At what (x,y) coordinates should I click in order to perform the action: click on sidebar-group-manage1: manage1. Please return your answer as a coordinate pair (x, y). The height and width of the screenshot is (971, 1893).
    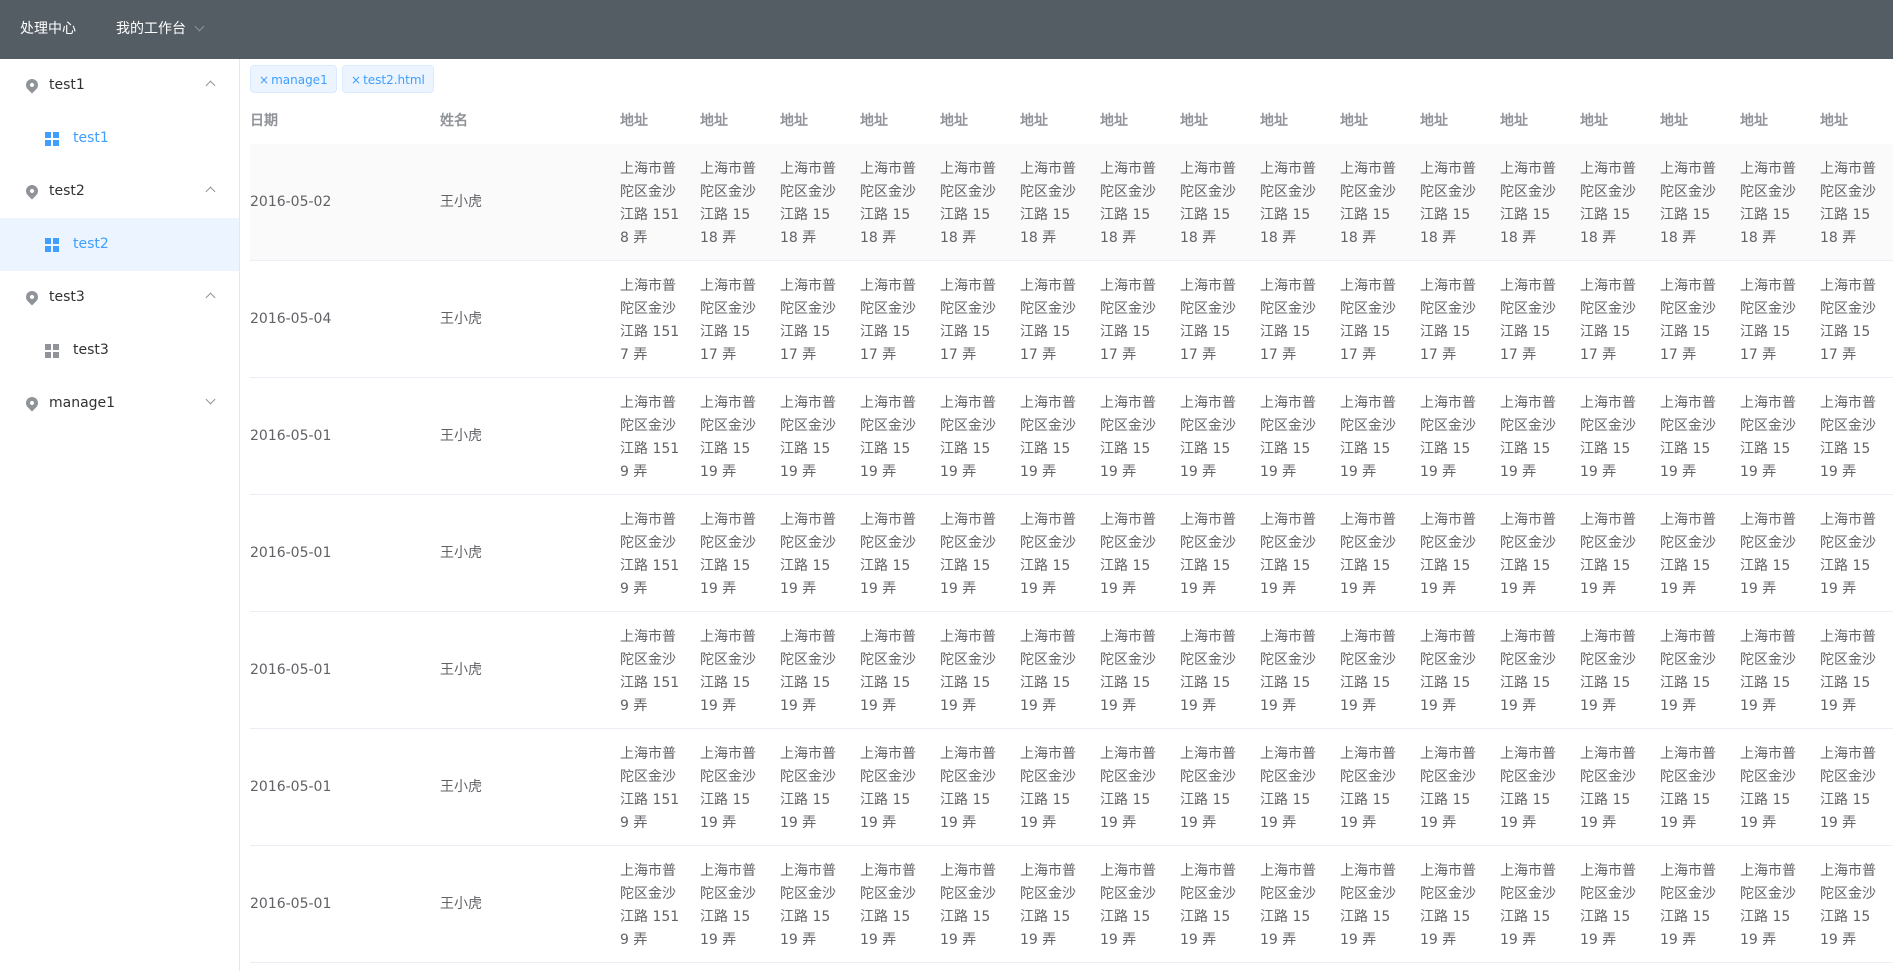
    Looking at the image, I should click on (119, 403).